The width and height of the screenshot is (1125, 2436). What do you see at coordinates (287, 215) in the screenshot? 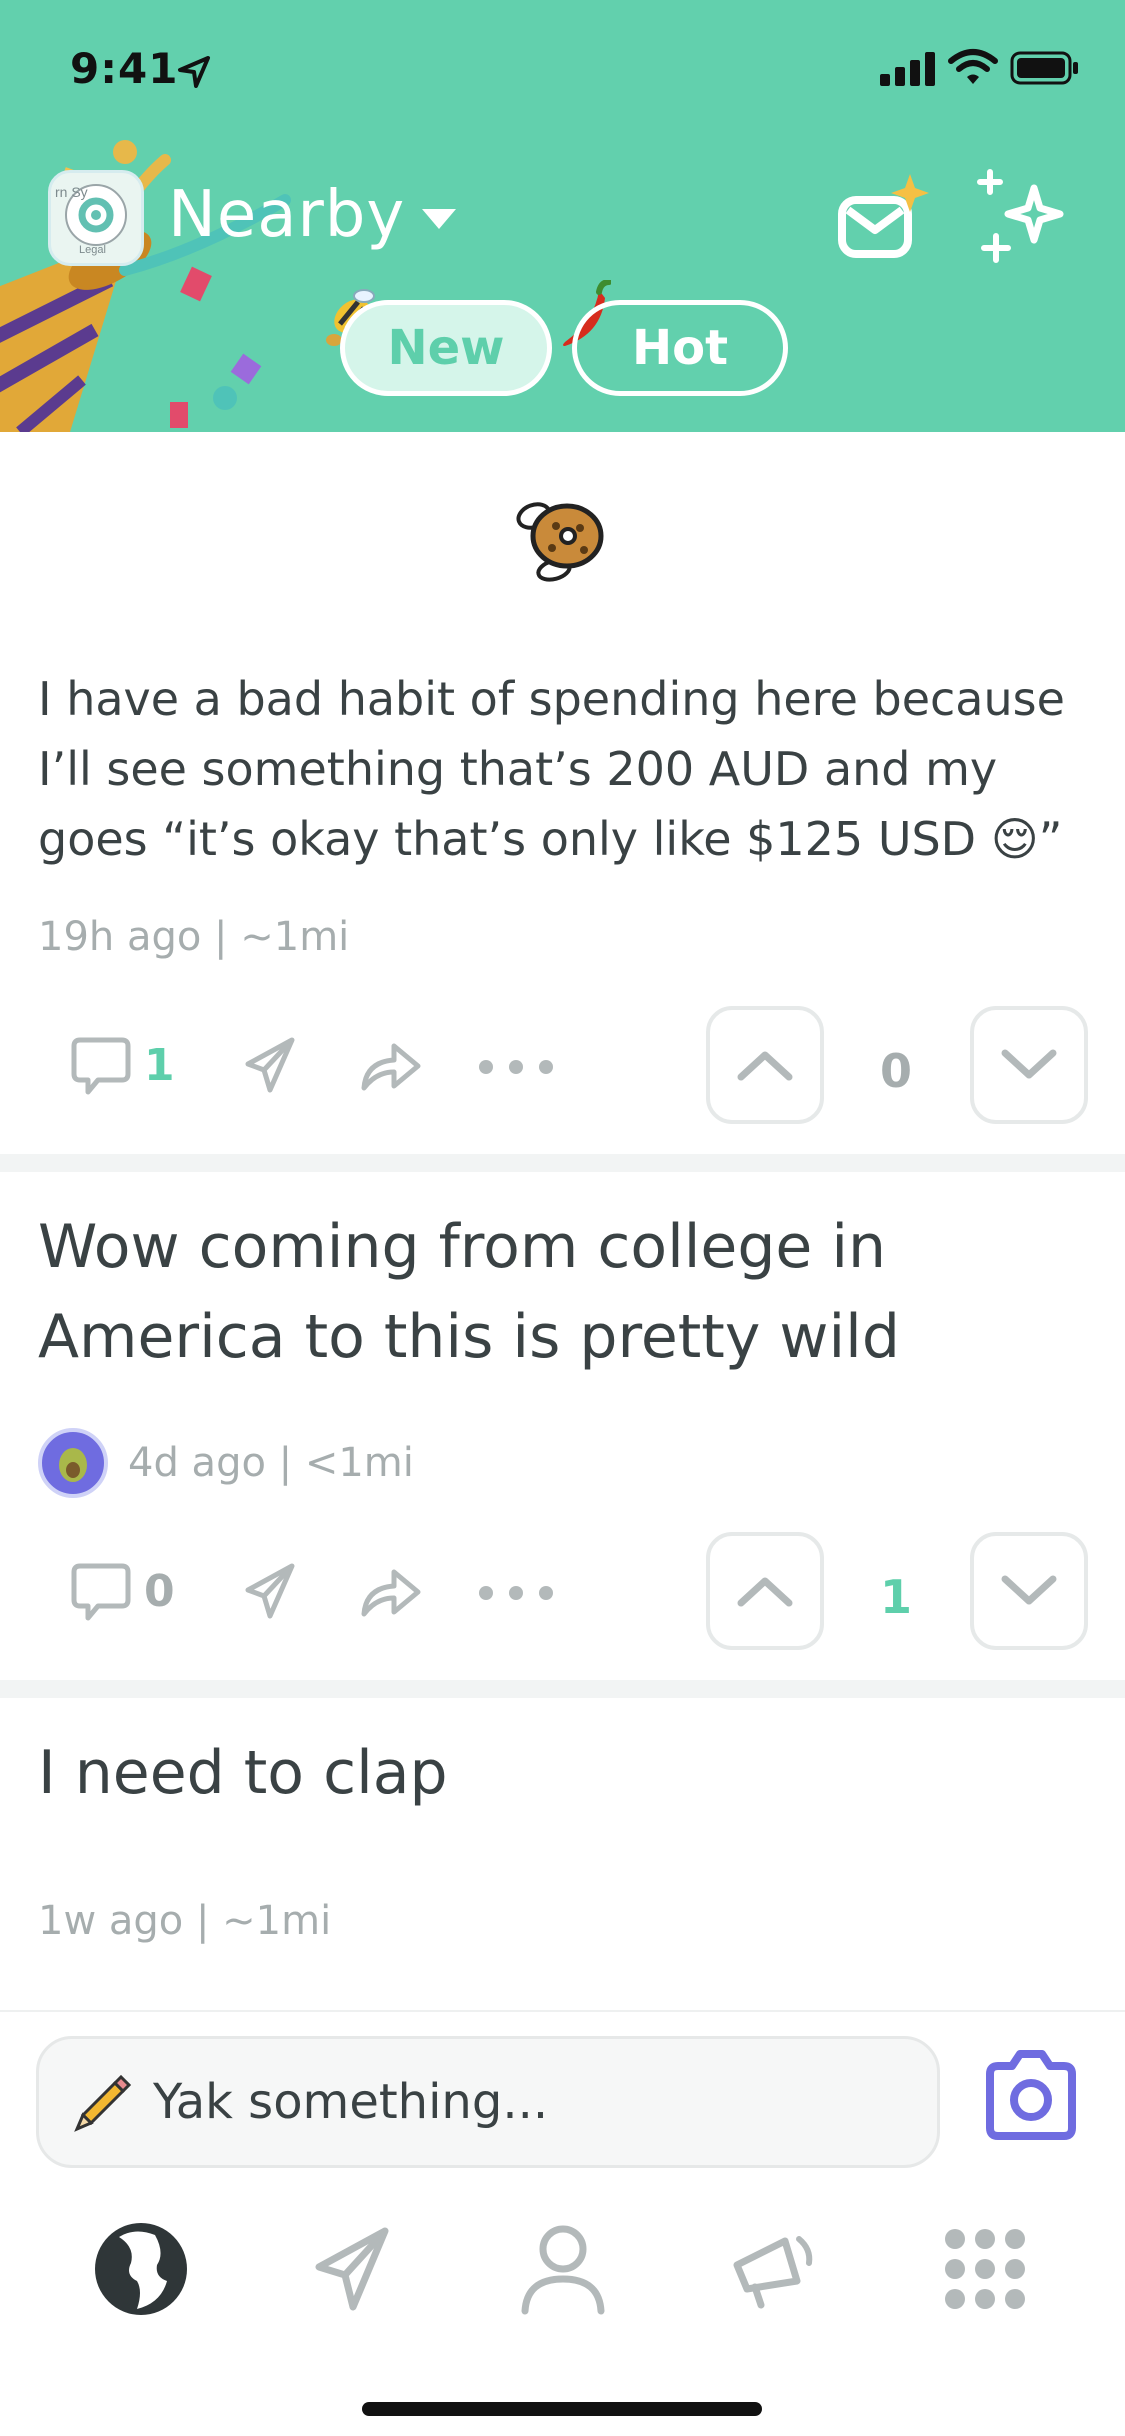
I see `page-title: Nearby` at bounding box center [287, 215].